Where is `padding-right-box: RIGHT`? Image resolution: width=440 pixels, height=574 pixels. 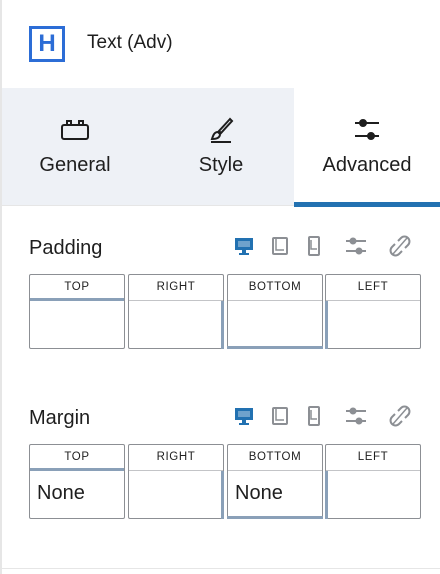
padding-right-box: RIGHT is located at coordinates (176, 311).